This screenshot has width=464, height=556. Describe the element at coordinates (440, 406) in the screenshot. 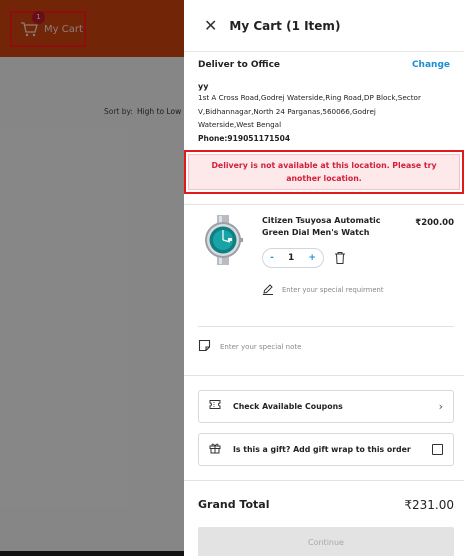

I see `chevron-right-icon: ›` at that location.